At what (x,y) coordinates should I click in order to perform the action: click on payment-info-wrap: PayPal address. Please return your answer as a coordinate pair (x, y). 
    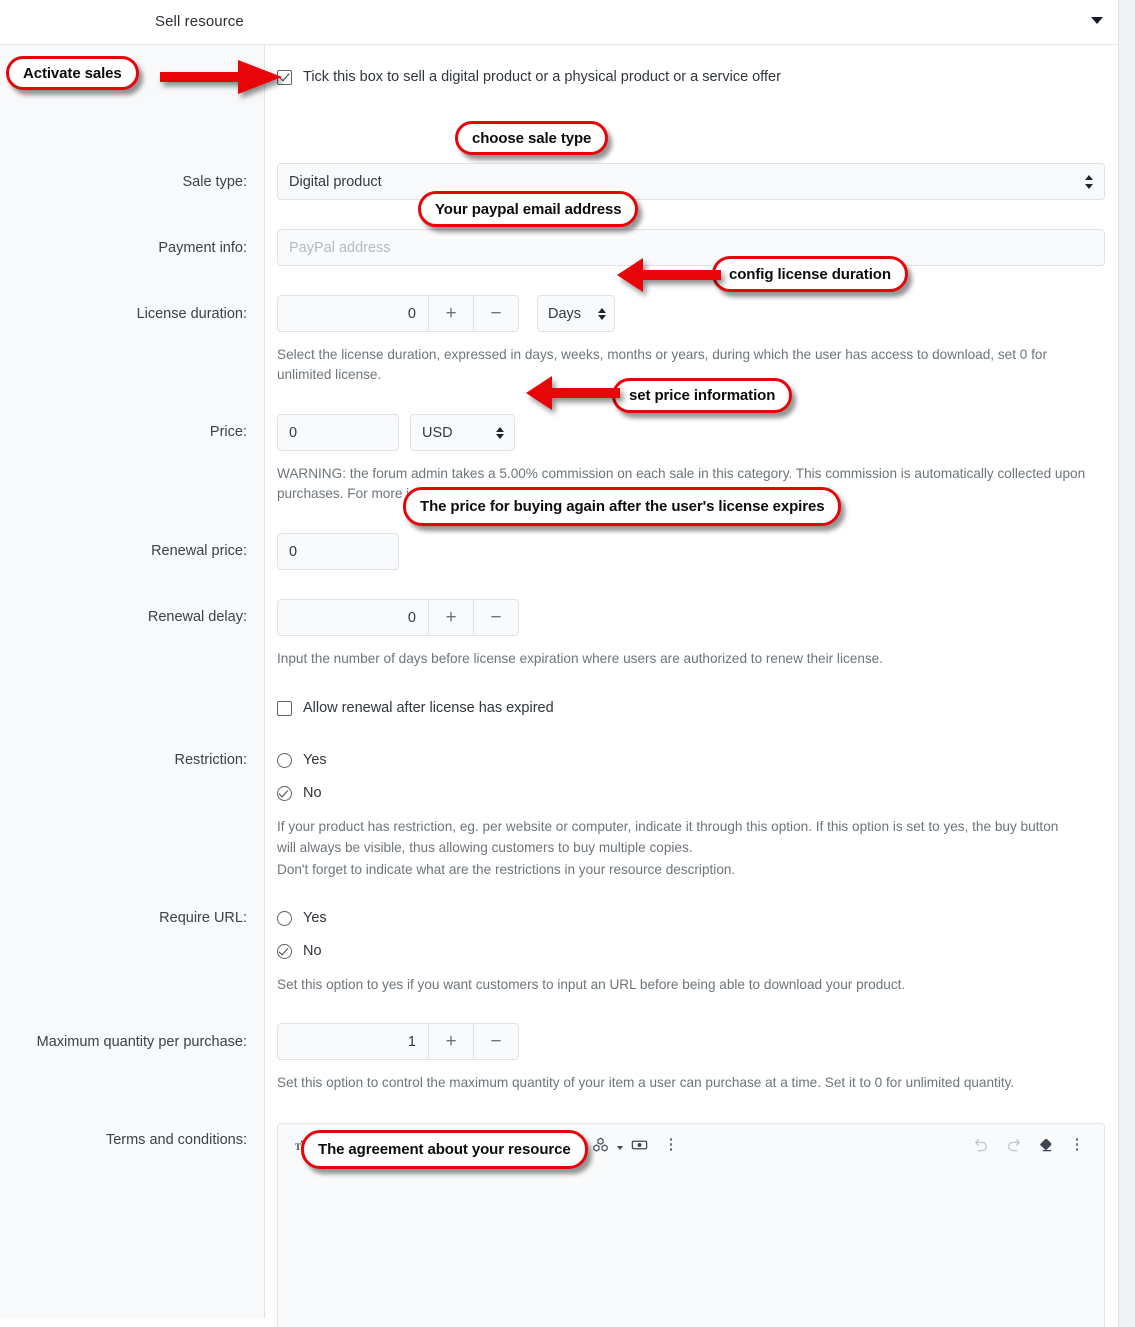
    Looking at the image, I should click on (691, 247).